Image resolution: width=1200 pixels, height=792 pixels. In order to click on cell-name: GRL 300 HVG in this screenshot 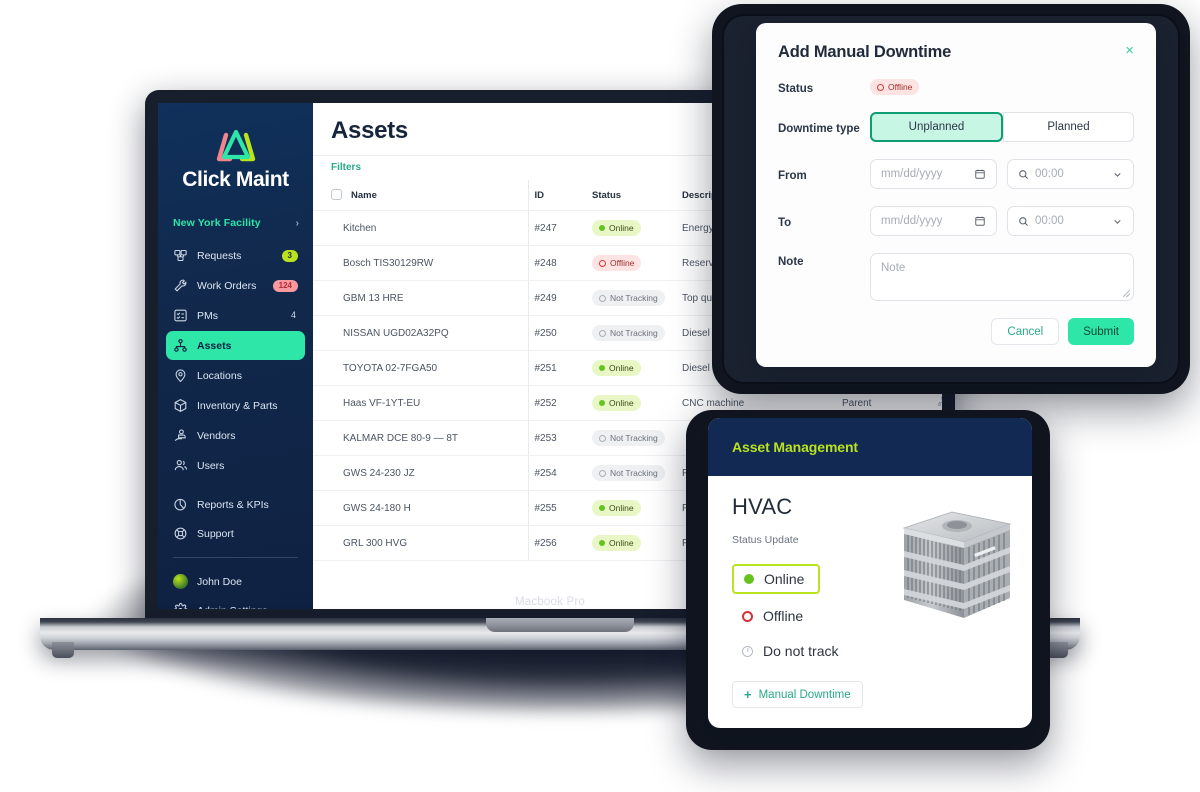, I will do `click(421, 543)`.